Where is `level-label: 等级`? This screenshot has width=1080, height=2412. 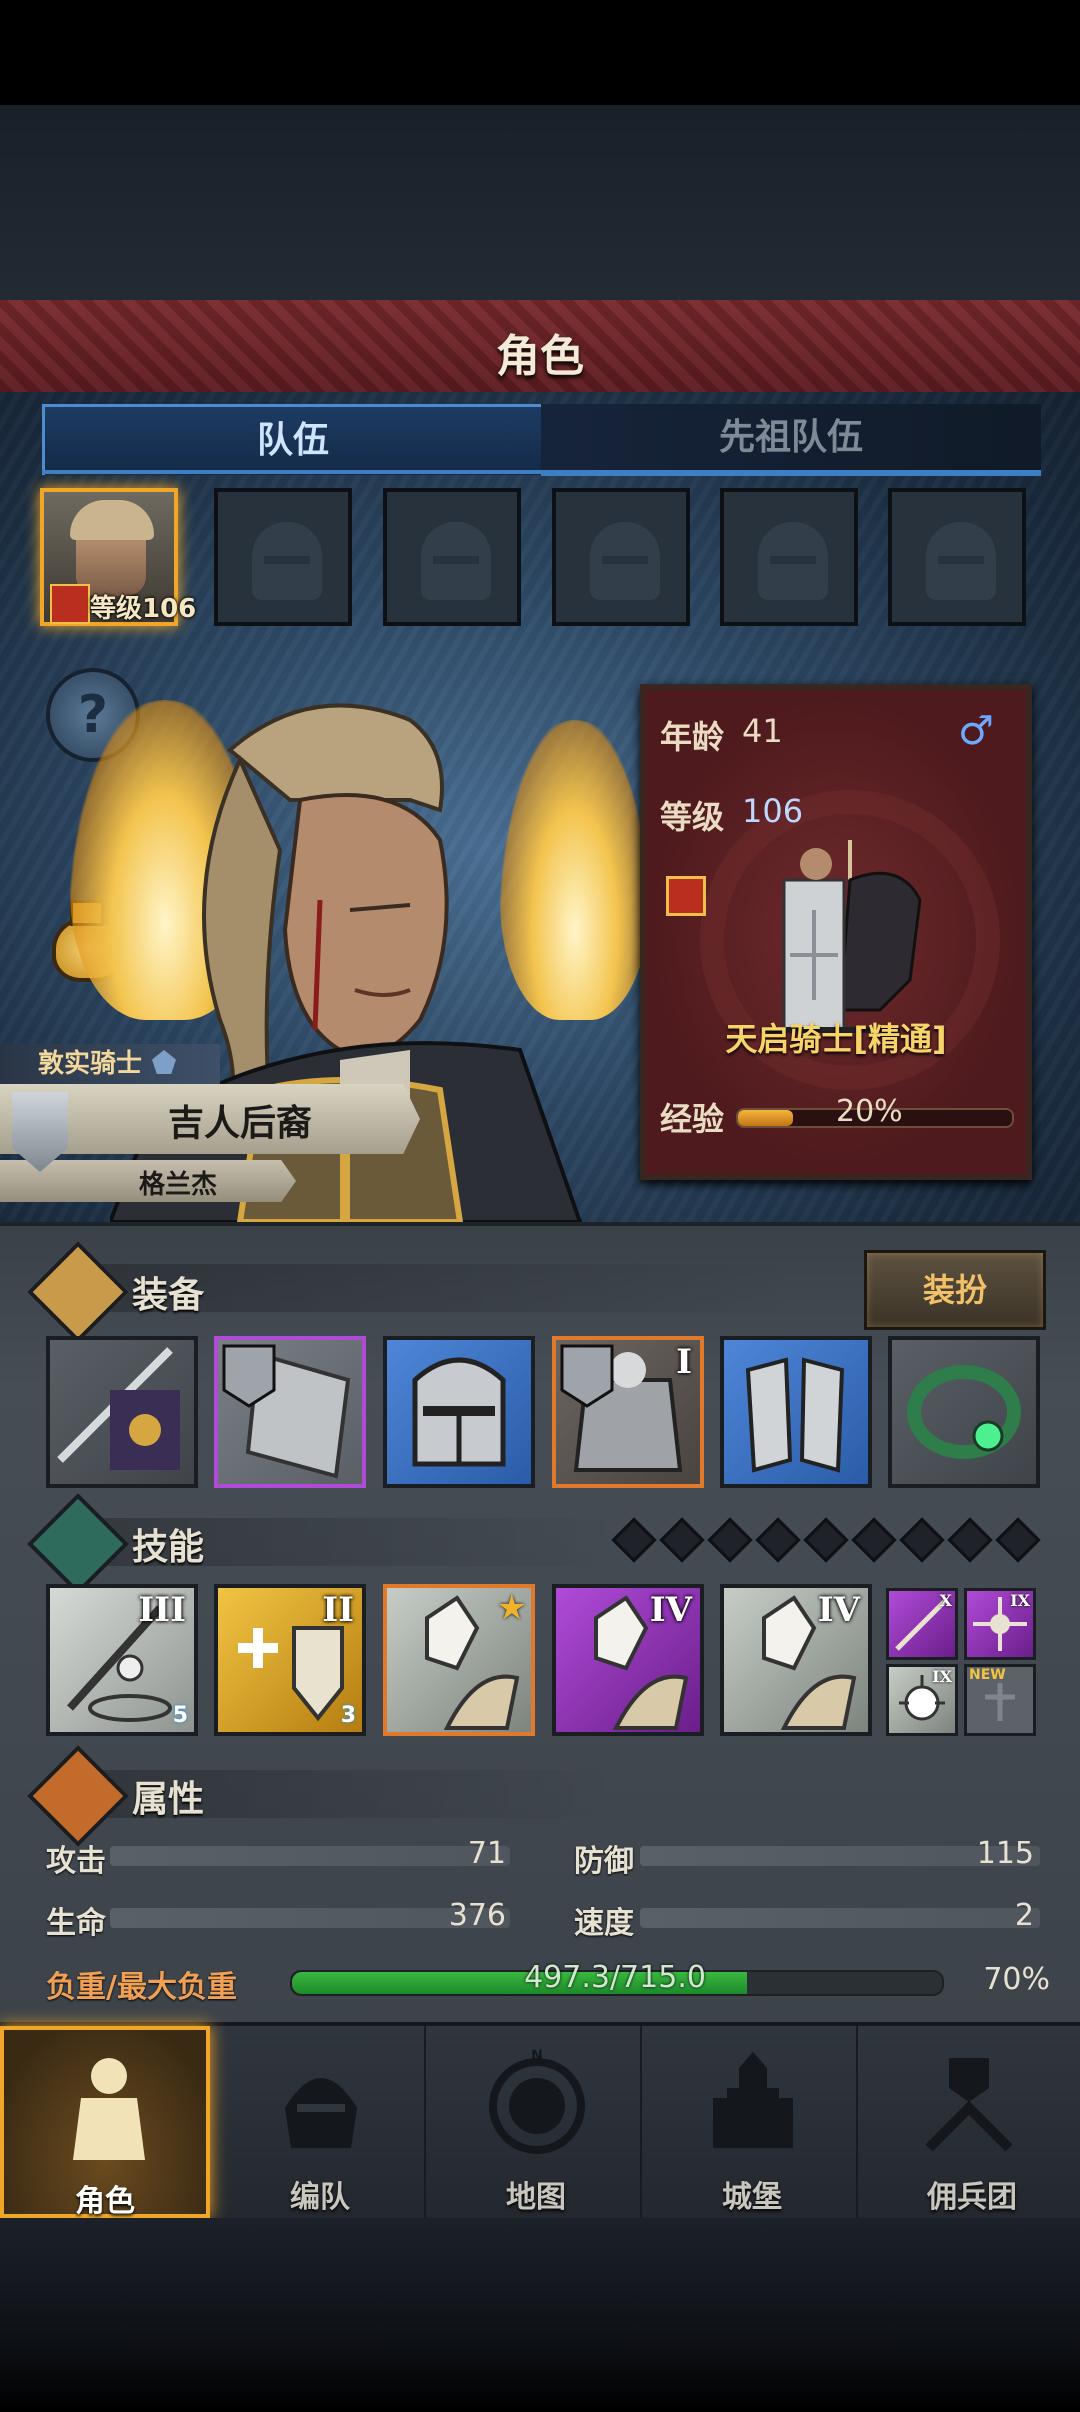 level-label: 等级 is located at coordinates (692, 817).